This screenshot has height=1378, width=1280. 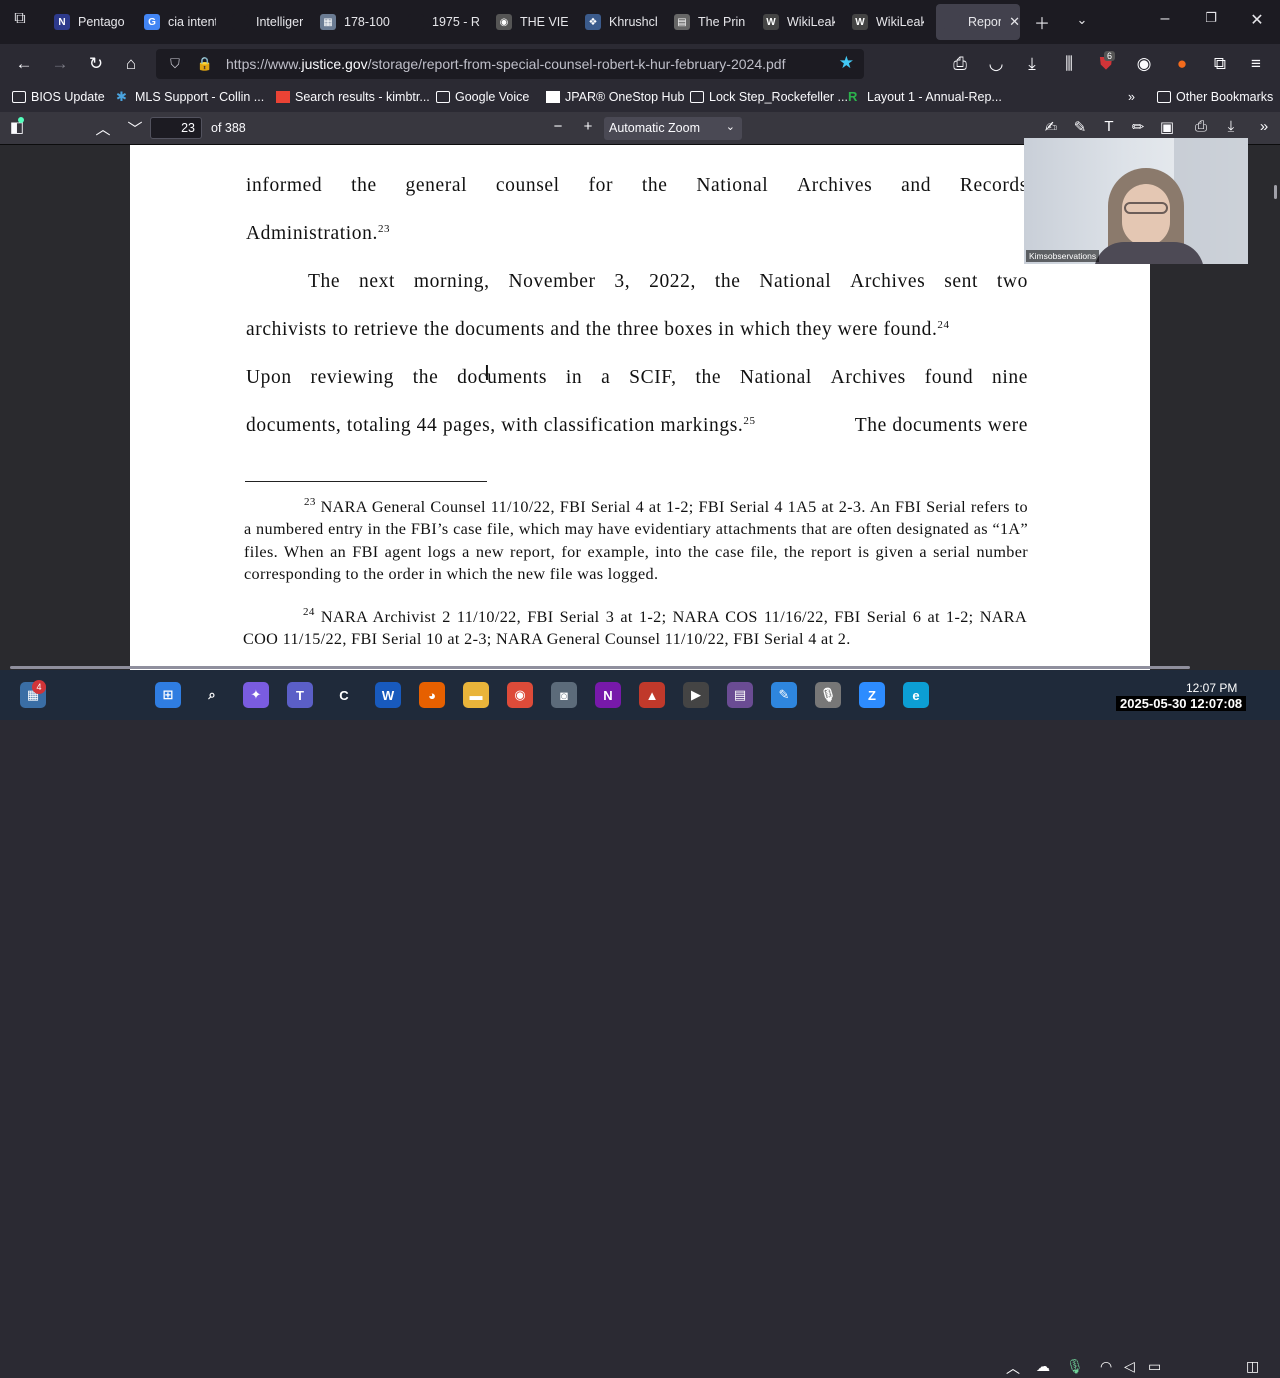 I want to click on tools-chevron-icon: », so click(x=1264, y=129).